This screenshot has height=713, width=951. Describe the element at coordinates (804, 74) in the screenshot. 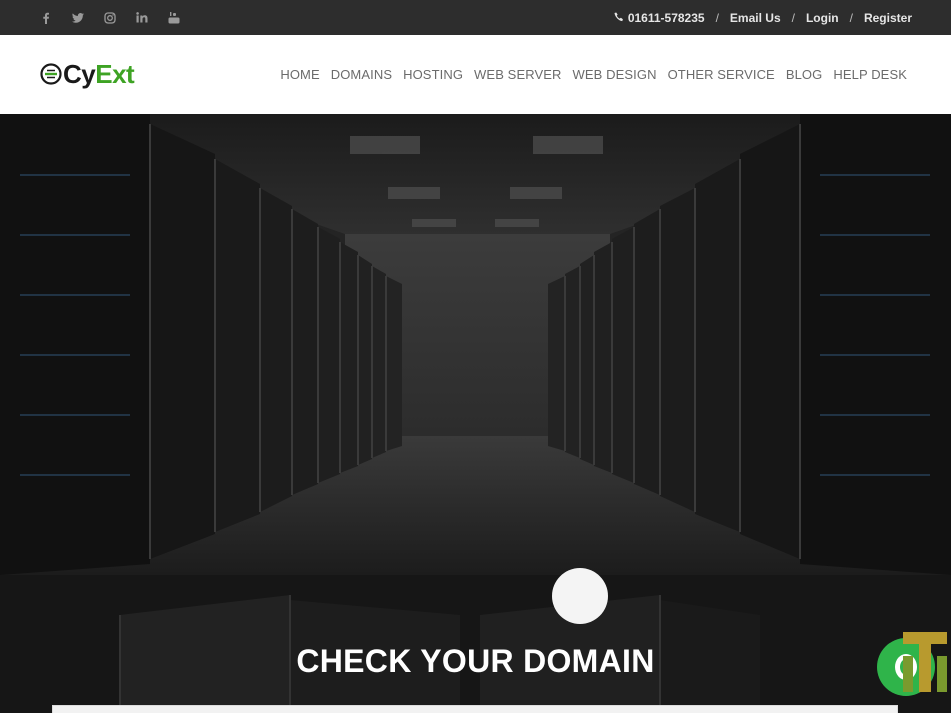

I see `nav-blog: BLOG` at that location.